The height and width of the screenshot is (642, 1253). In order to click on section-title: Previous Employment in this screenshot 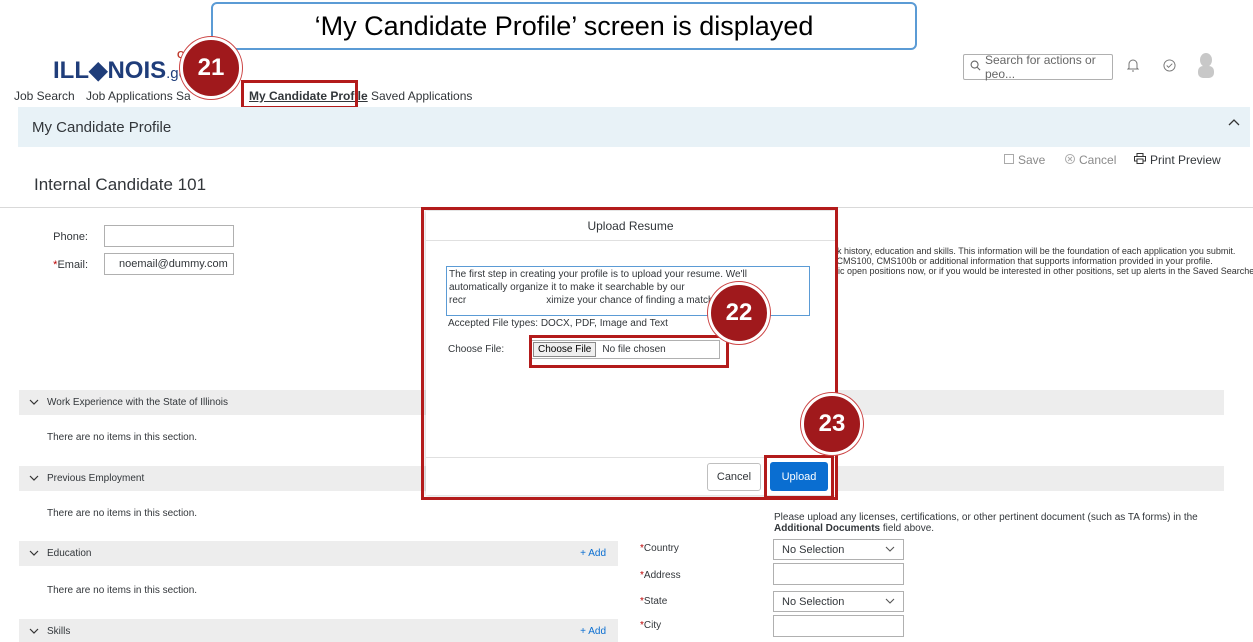, I will do `click(96, 478)`.